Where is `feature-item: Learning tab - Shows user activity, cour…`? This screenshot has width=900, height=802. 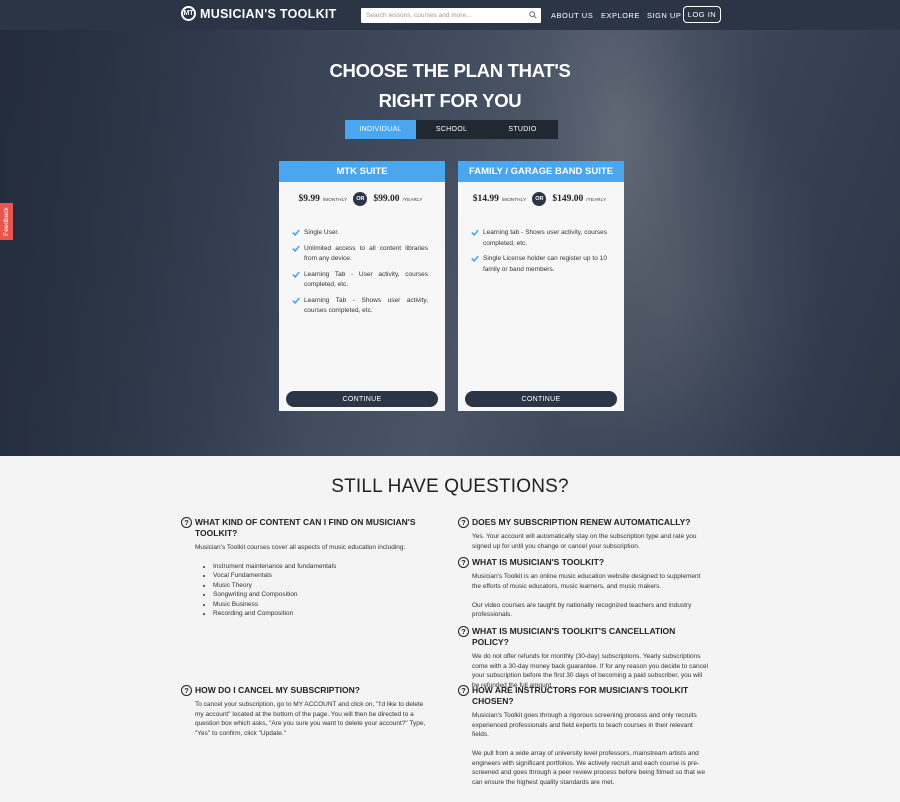
feature-item: Learning tab - Shows user activity, cour… is located at coordinates (539, 238).